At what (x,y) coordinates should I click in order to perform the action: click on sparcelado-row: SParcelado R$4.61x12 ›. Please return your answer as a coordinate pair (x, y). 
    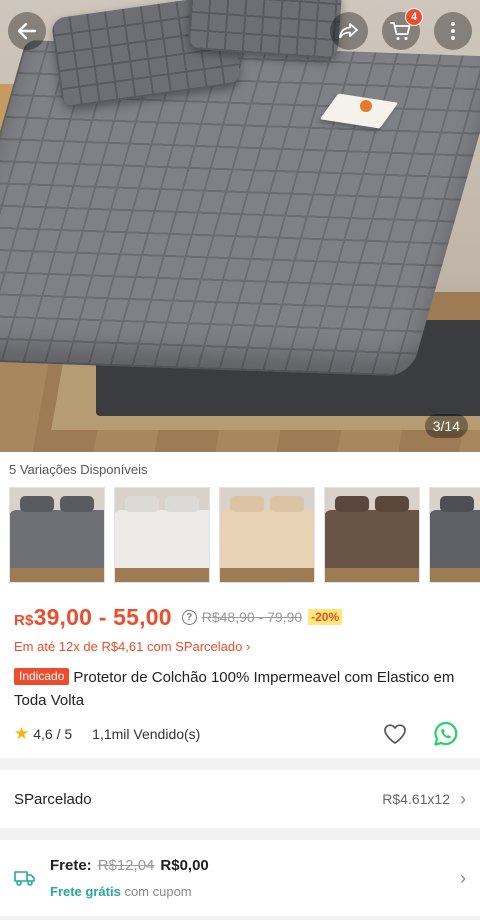
    Looking at the image, I should click on (240, 799).